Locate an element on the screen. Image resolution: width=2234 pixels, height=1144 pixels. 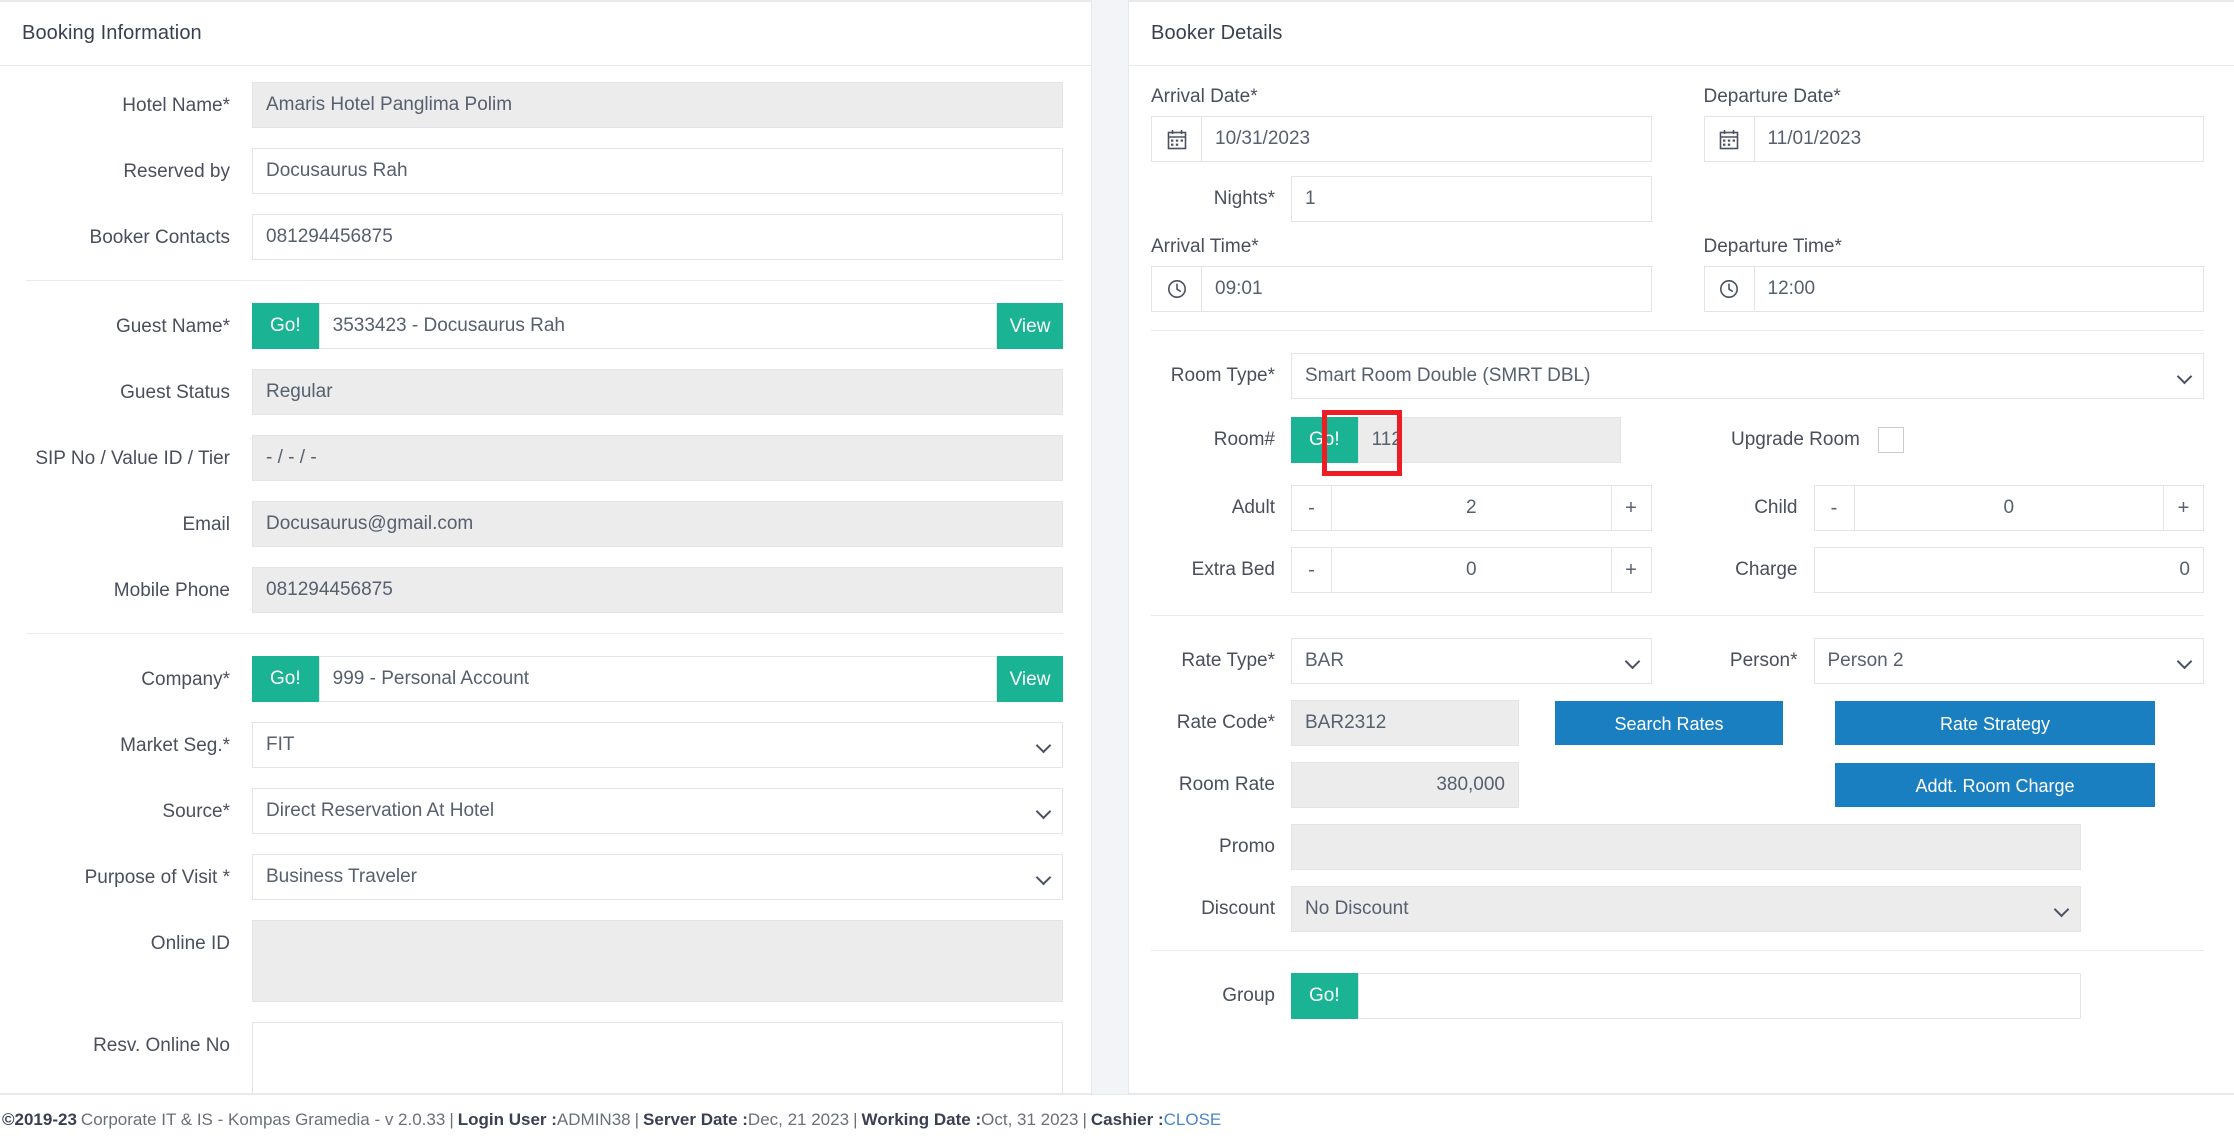
field-row-sip-no: SIP No / Value ID / Tier - / - / - is located at coordinates (537, 458).